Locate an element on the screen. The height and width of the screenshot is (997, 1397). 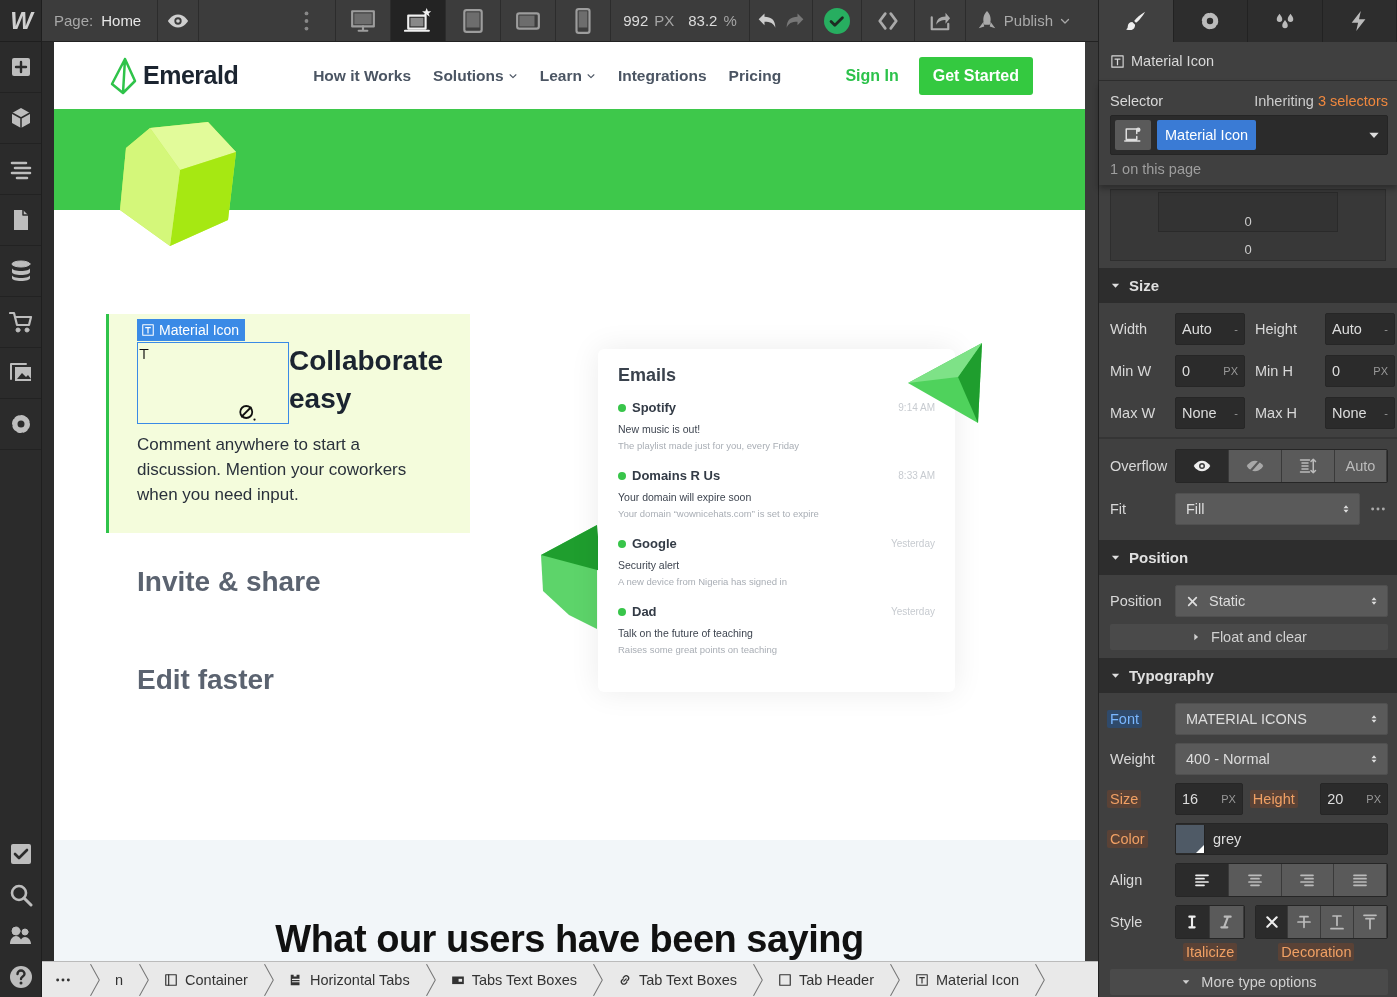
page-name: Home is located at coordinates (121, 20).